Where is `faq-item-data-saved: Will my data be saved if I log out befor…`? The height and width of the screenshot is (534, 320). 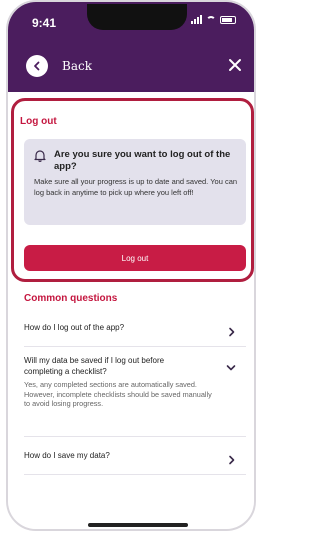
faq-item-data-saved: Will my data be saved if I log out befor… is located at coordinates (135, 392).